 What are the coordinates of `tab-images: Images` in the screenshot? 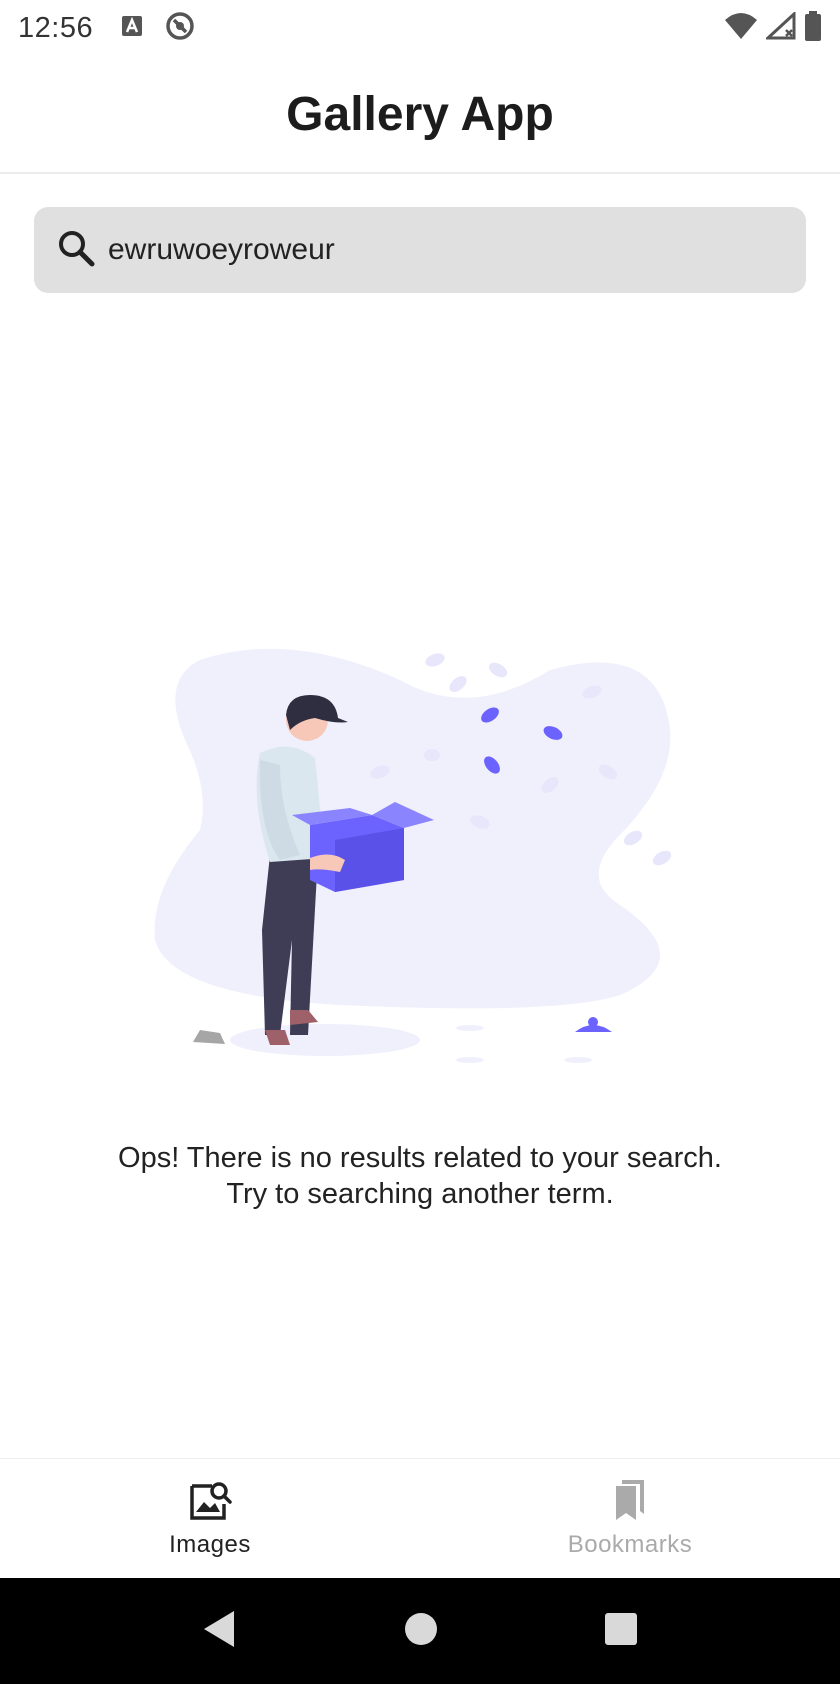 It's located at (210, 1518).